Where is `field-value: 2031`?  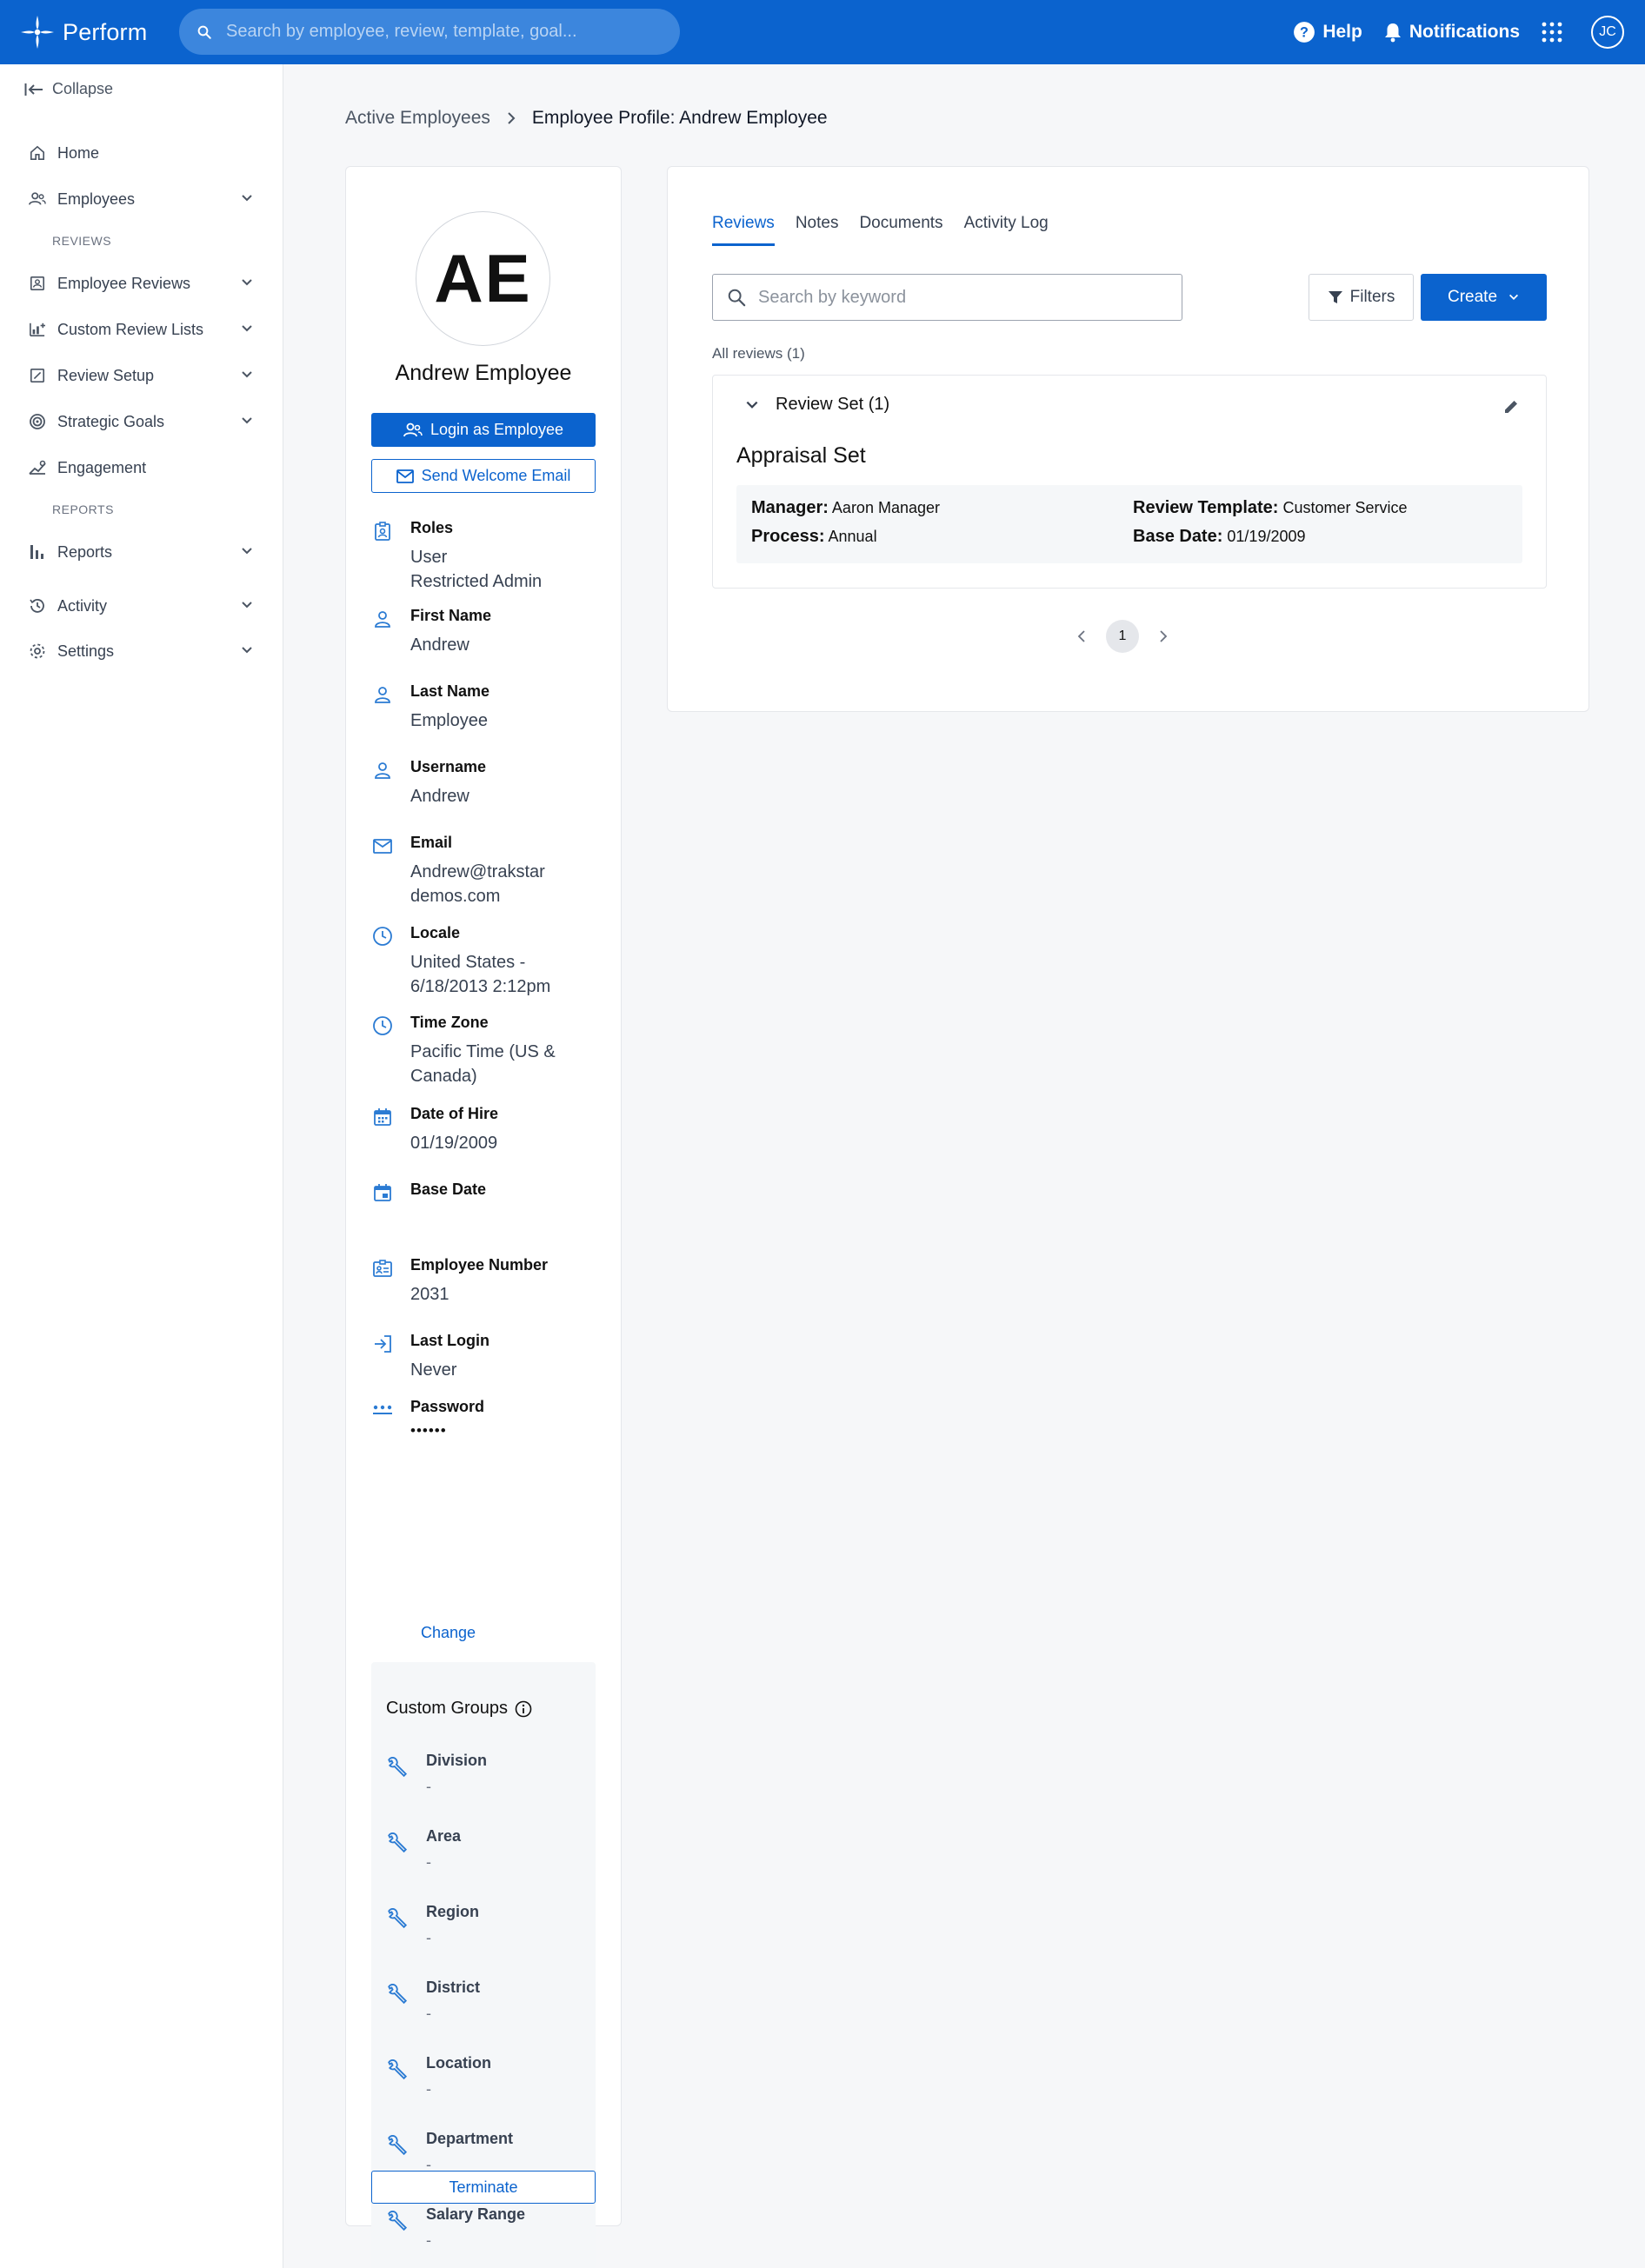 field-value: 2031 is located at coordinates (430, 1295).